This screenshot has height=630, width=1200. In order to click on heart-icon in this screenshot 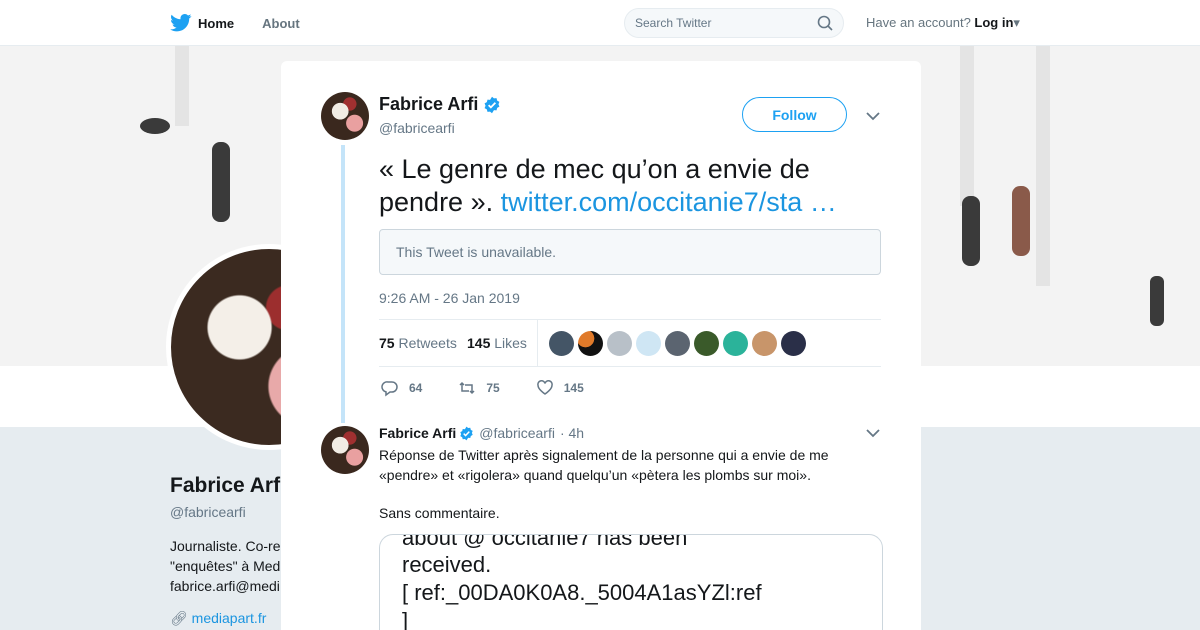, I will do `click(545, 388)`.